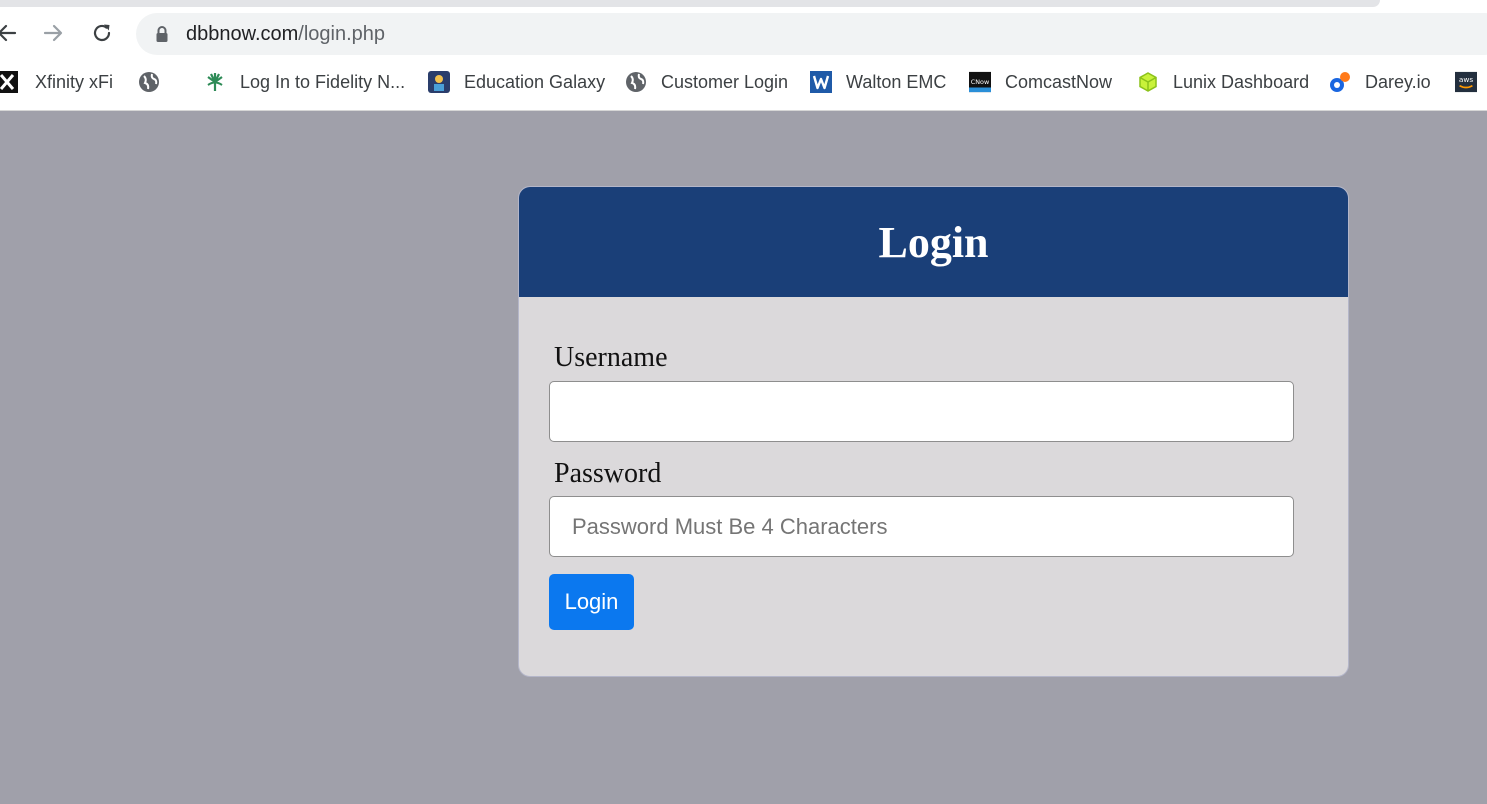 This screenshot has height=804, width=1487. I want to click on password-input, so click(921, 526).